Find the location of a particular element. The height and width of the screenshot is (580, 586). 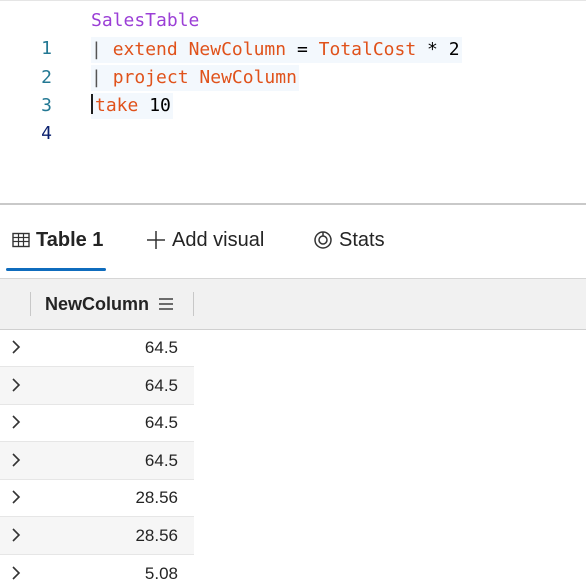

line-content: take 10 is located at coordinates (132, 106).